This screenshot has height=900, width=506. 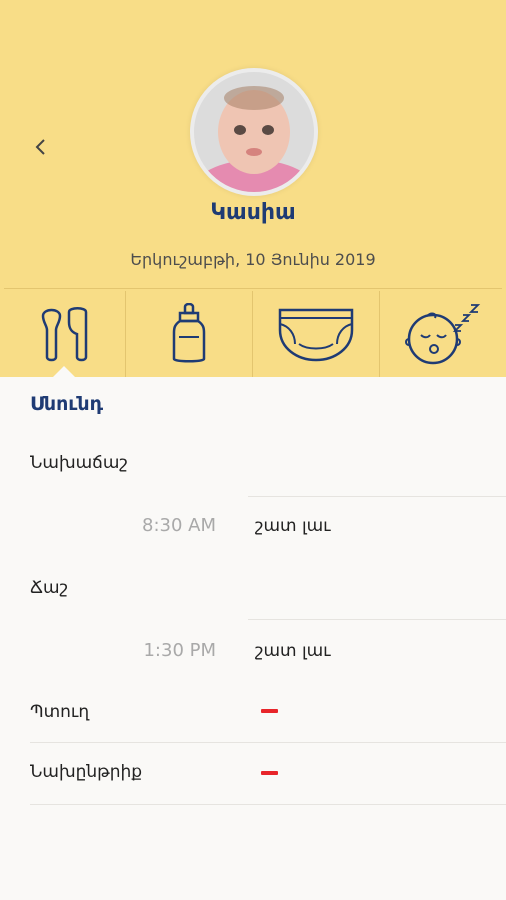 I want to click on category-tabs, so click(x=253, y=332).